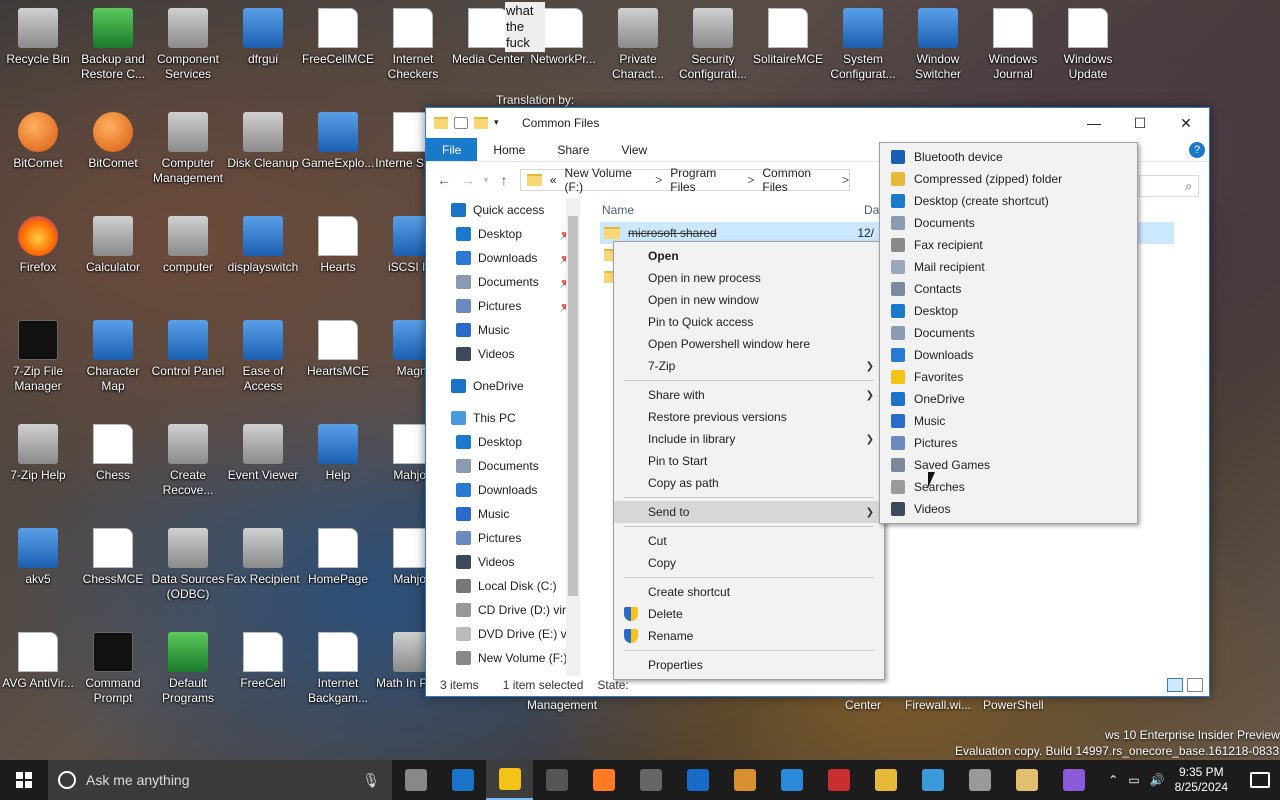 The width and height of the screenshot is (1280, 800). I want to click on nav-item: Documents📌, so click(503, 282).